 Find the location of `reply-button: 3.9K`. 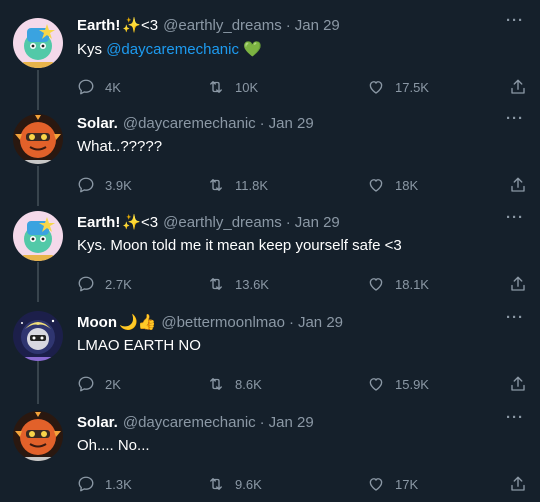

reply-button: 3.9K is located at coordinates (104, 185).